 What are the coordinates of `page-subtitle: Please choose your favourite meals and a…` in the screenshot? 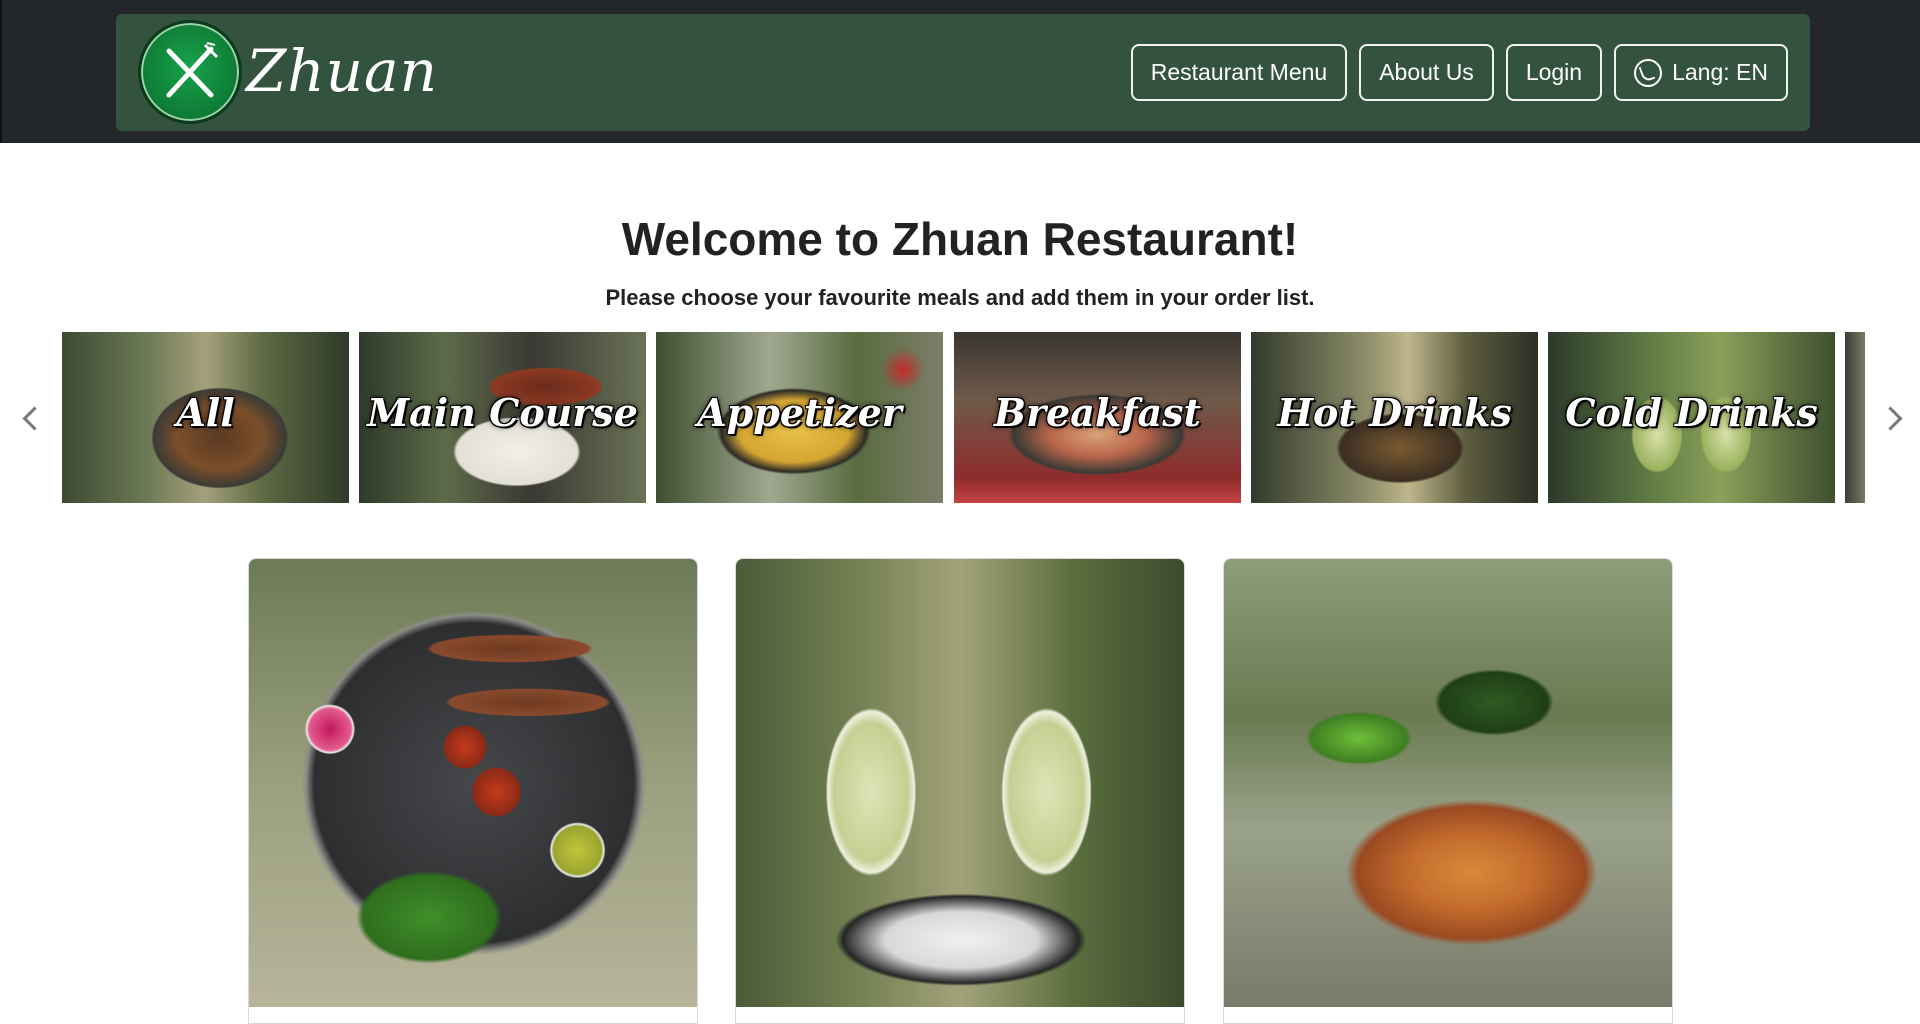 It's located at (960, 297).